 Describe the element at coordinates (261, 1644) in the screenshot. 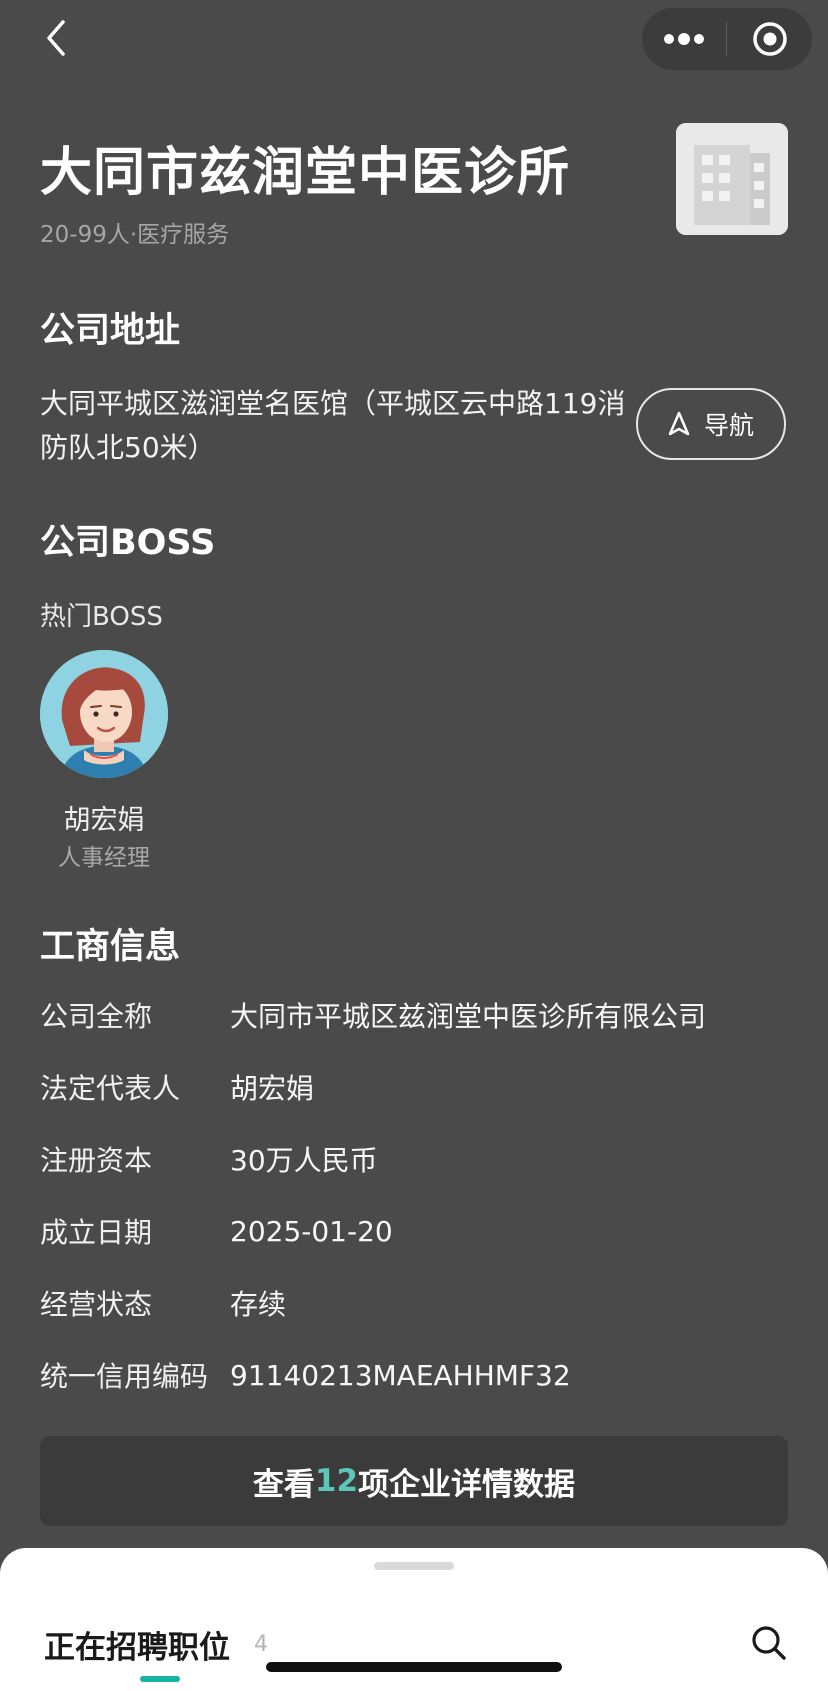

I see `hiring-positions-count: 4` at that location.